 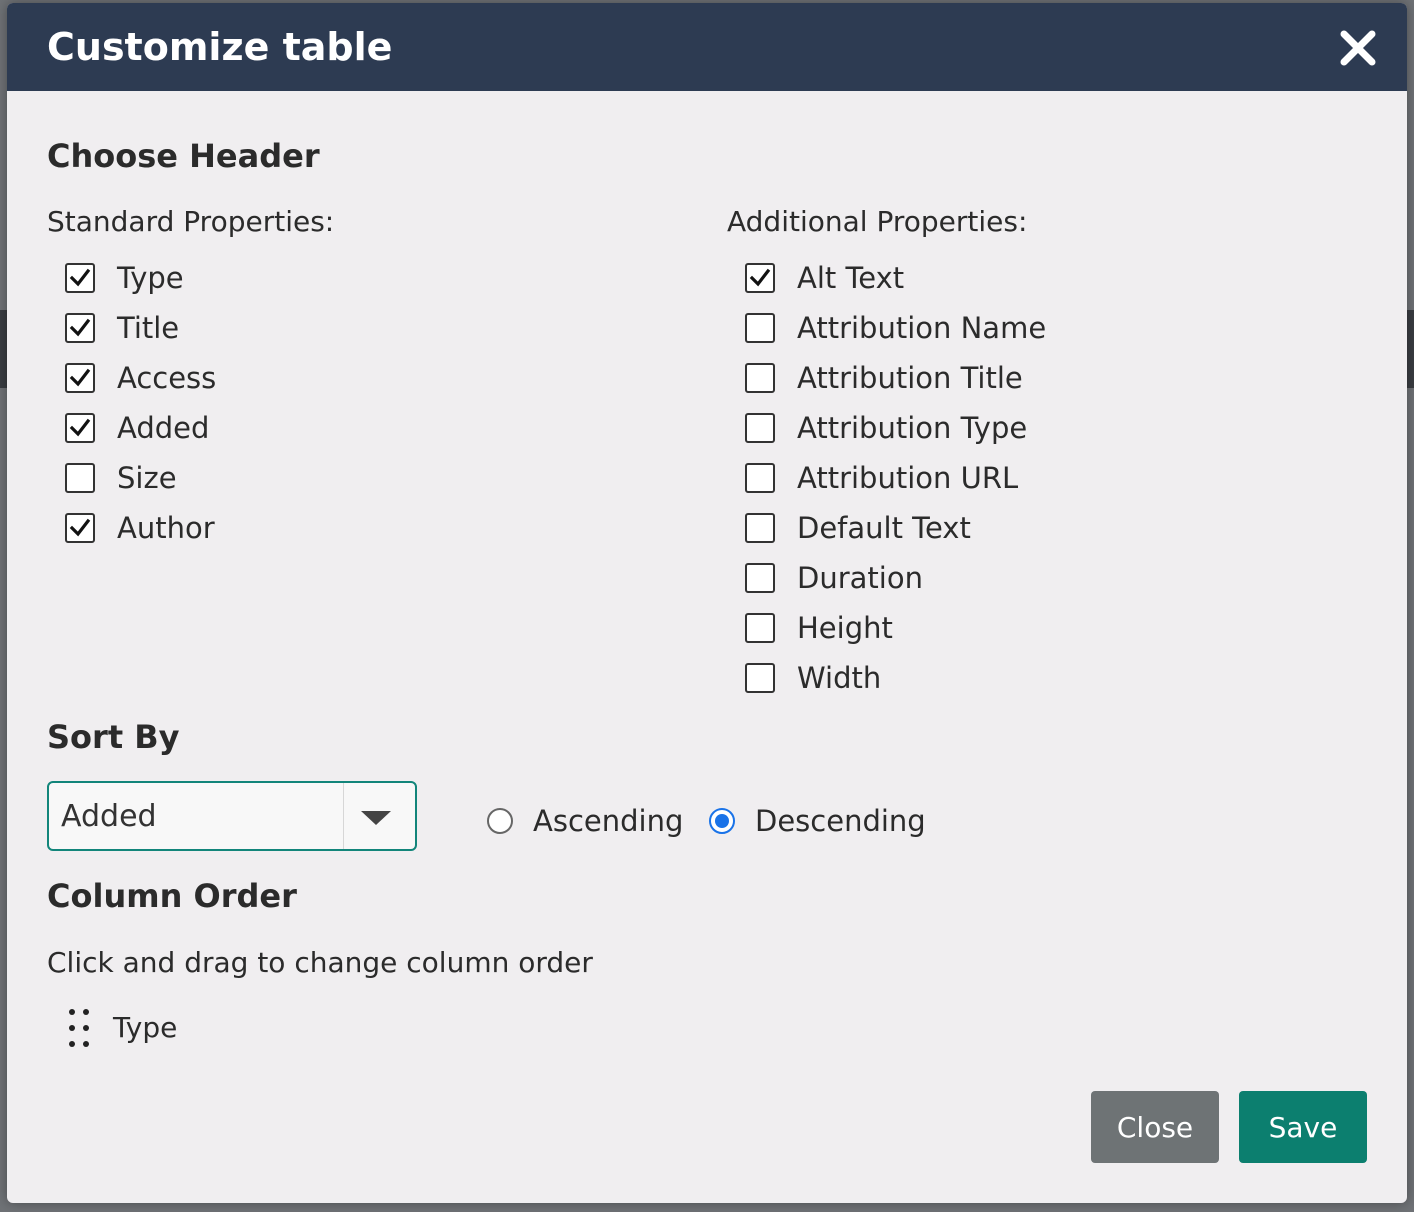 I want to click on checkbox-access: Access, so click(x=140, y=378).